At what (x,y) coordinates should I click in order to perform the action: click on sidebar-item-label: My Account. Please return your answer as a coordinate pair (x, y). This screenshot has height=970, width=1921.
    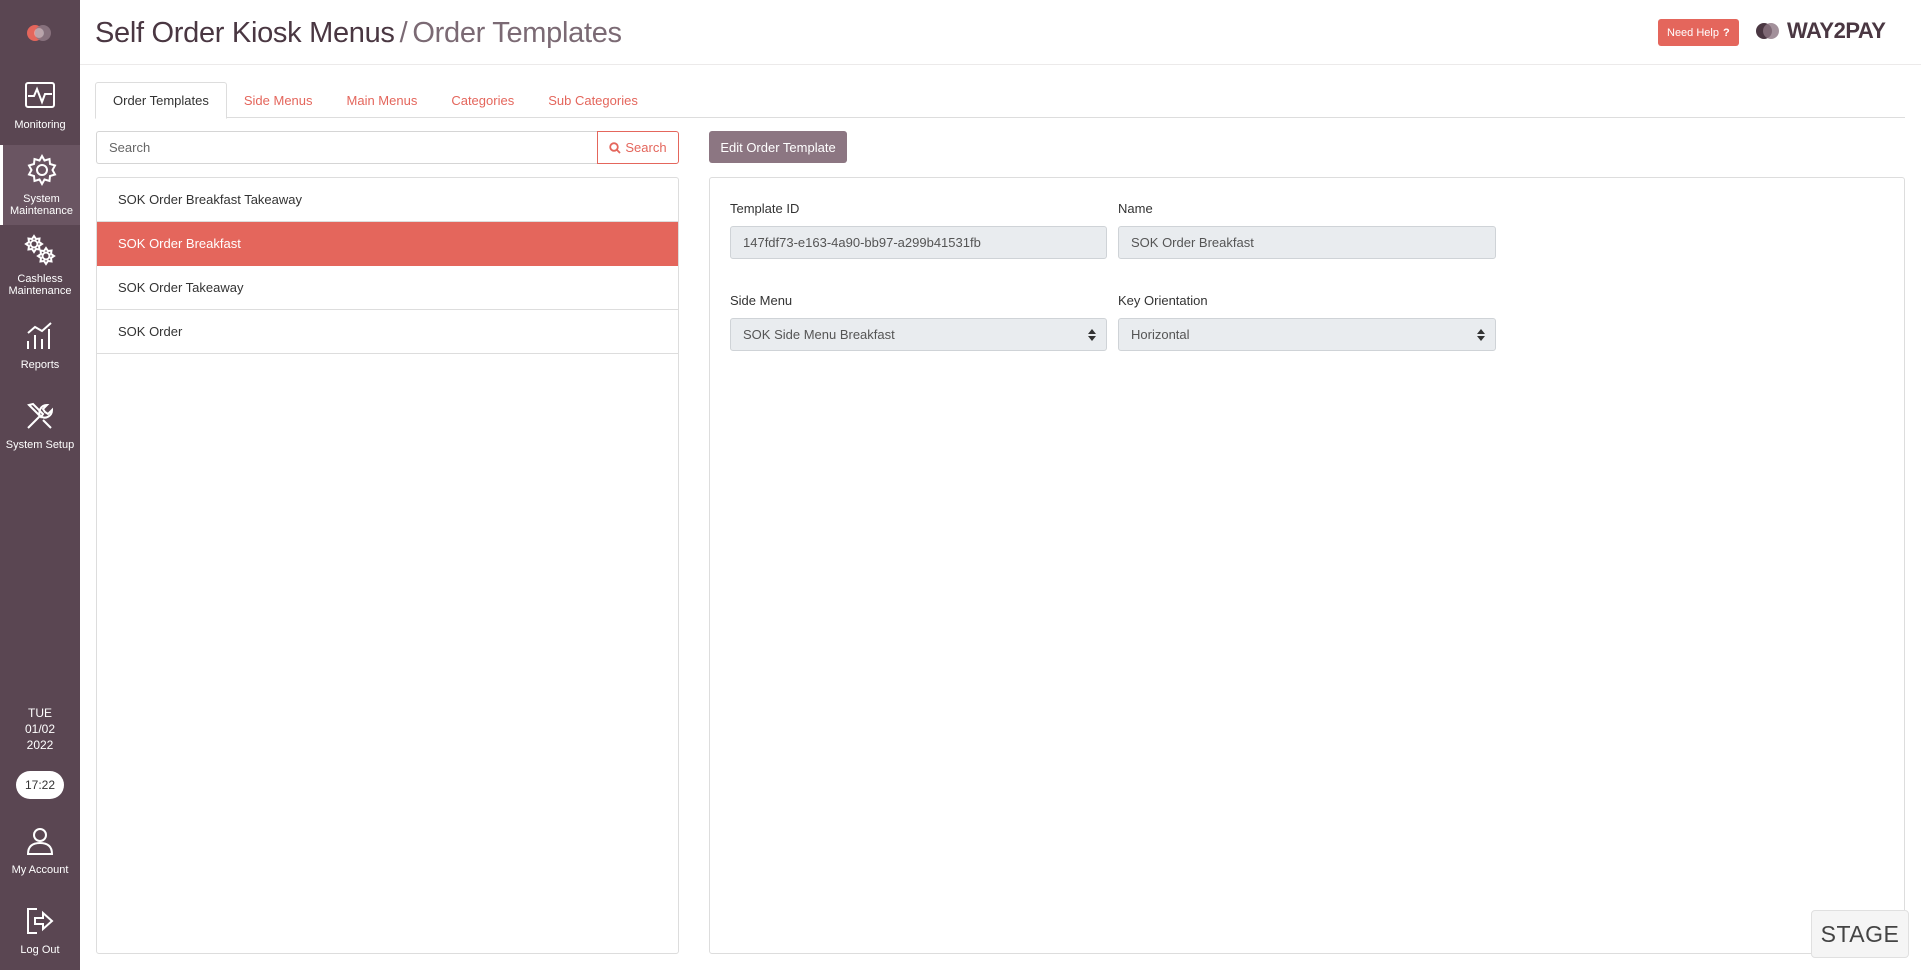
    Looking at the image, I should click on (40, 870).